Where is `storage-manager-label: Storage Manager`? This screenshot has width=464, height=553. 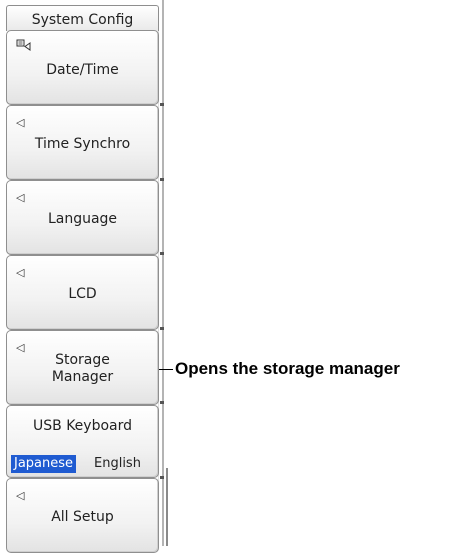
storage-manager-label: Storage Manager is located at coordinates (82, 368).